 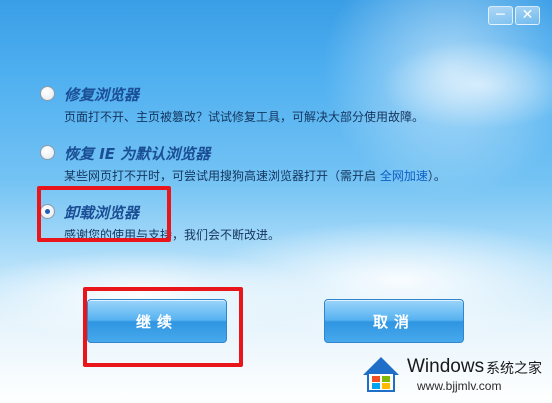 I want to click on option-title: 修复浏览器, so click(x=102, y=95).